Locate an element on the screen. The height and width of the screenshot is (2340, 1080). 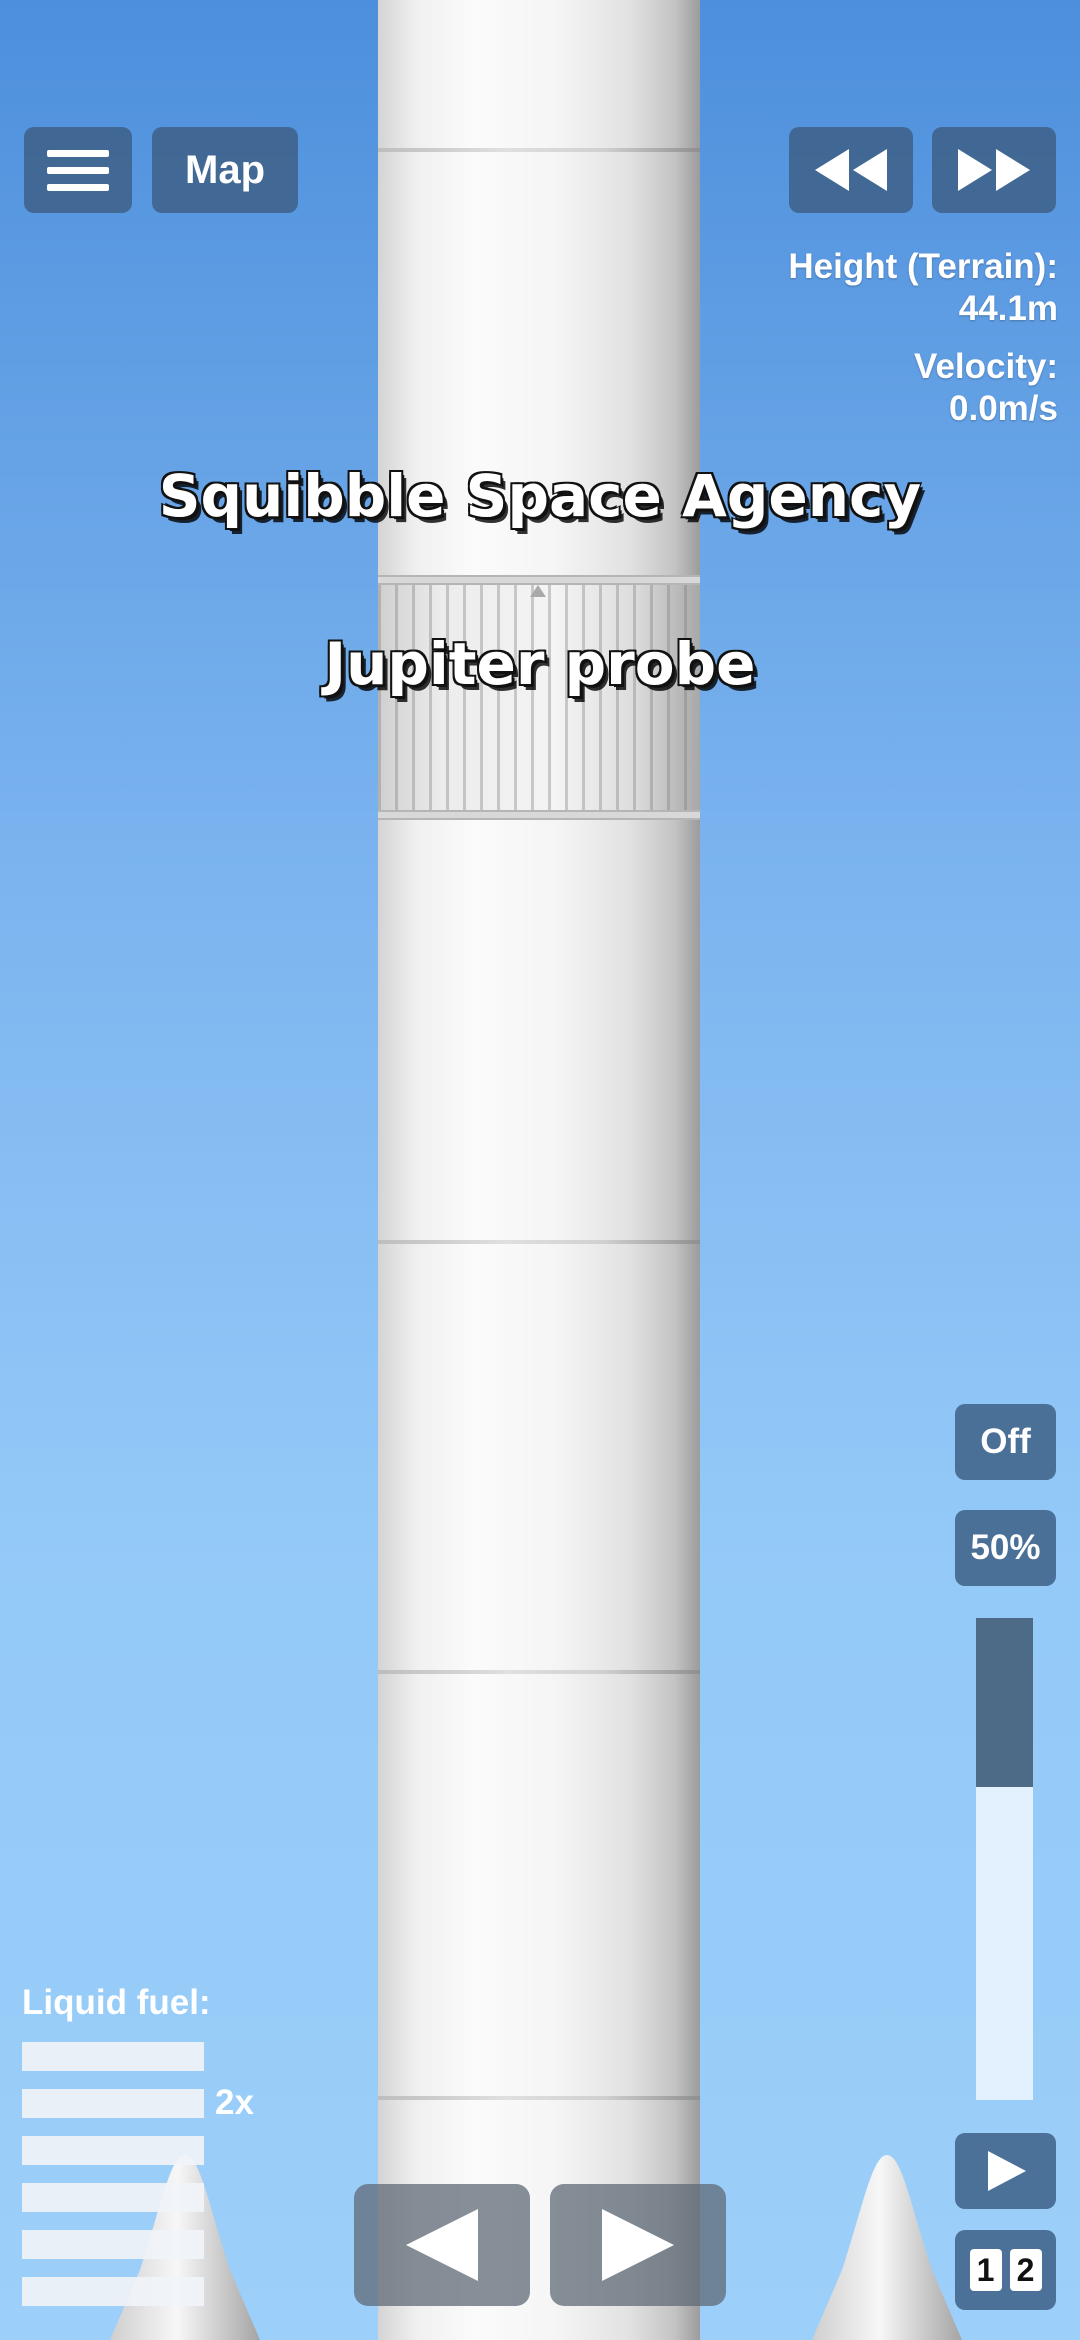
fast-forward-button is located at coordinates (994, 170).